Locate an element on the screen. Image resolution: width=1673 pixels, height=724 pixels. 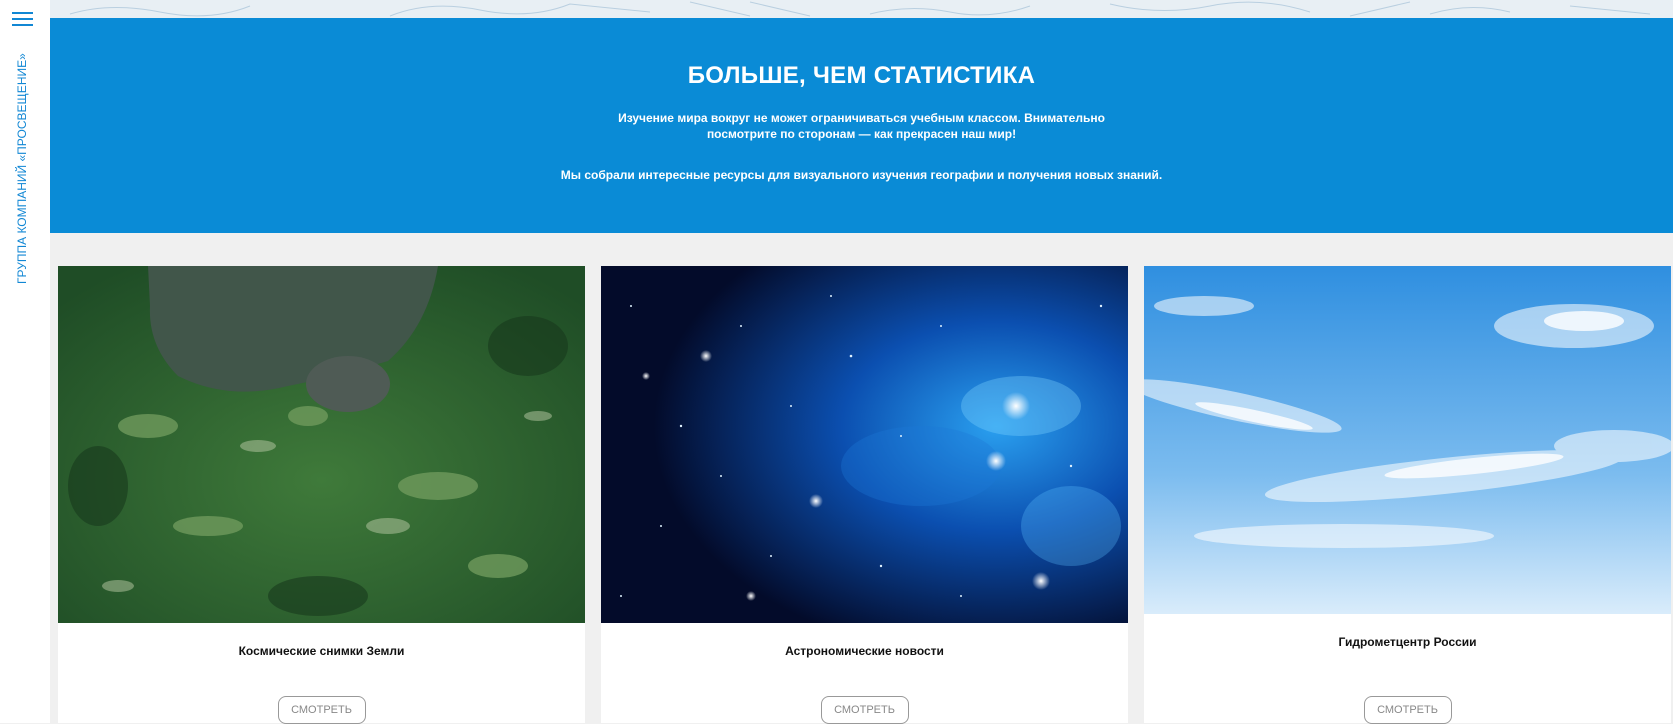
hero-title: БОЛЬШЕ, ЧЕМ СТАТИСТИКА is located at coordinates (861, 75).